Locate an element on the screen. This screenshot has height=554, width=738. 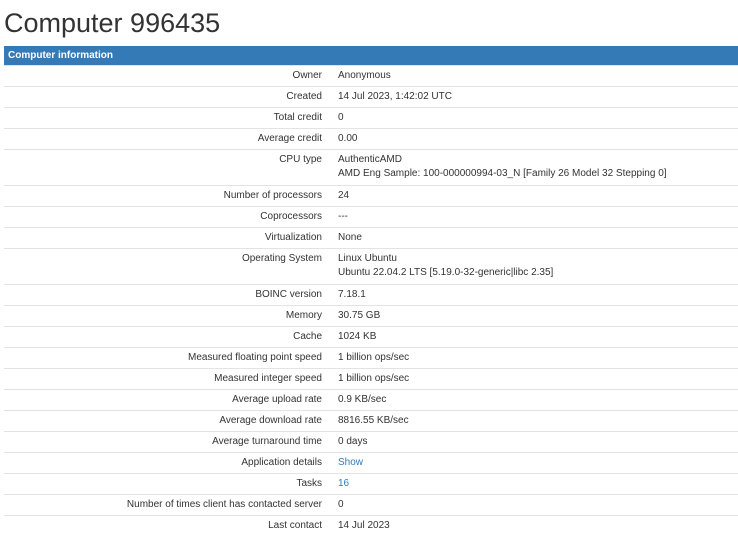
row-value-upload-rate: 0.9 KB/sec is located at coordinates (536, 400).